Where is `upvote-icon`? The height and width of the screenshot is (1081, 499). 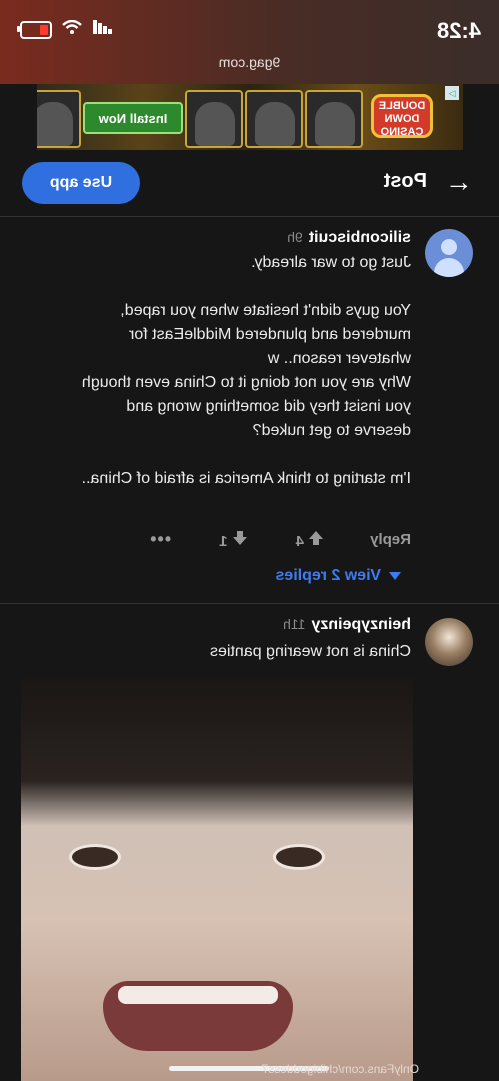 upvote-icon is located at coordinates (316, 537).